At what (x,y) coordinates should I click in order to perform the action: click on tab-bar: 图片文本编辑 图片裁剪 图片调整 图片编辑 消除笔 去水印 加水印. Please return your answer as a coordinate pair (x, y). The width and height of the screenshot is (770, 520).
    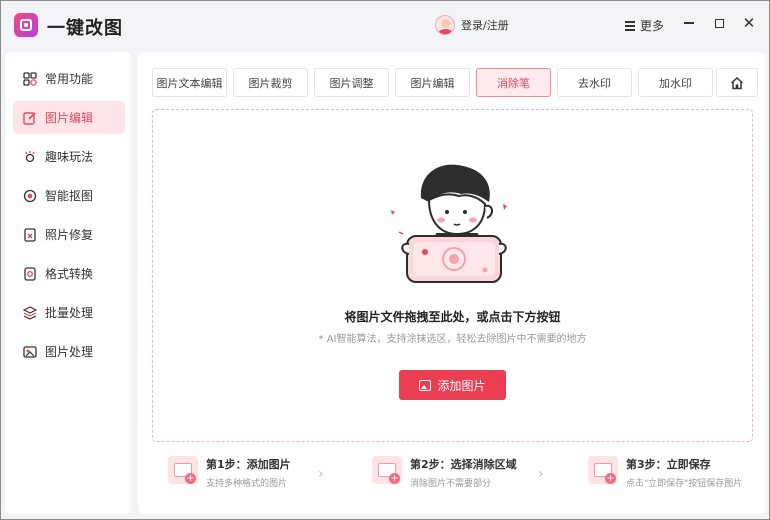
    Looking at the image, I should click on (432, 82).